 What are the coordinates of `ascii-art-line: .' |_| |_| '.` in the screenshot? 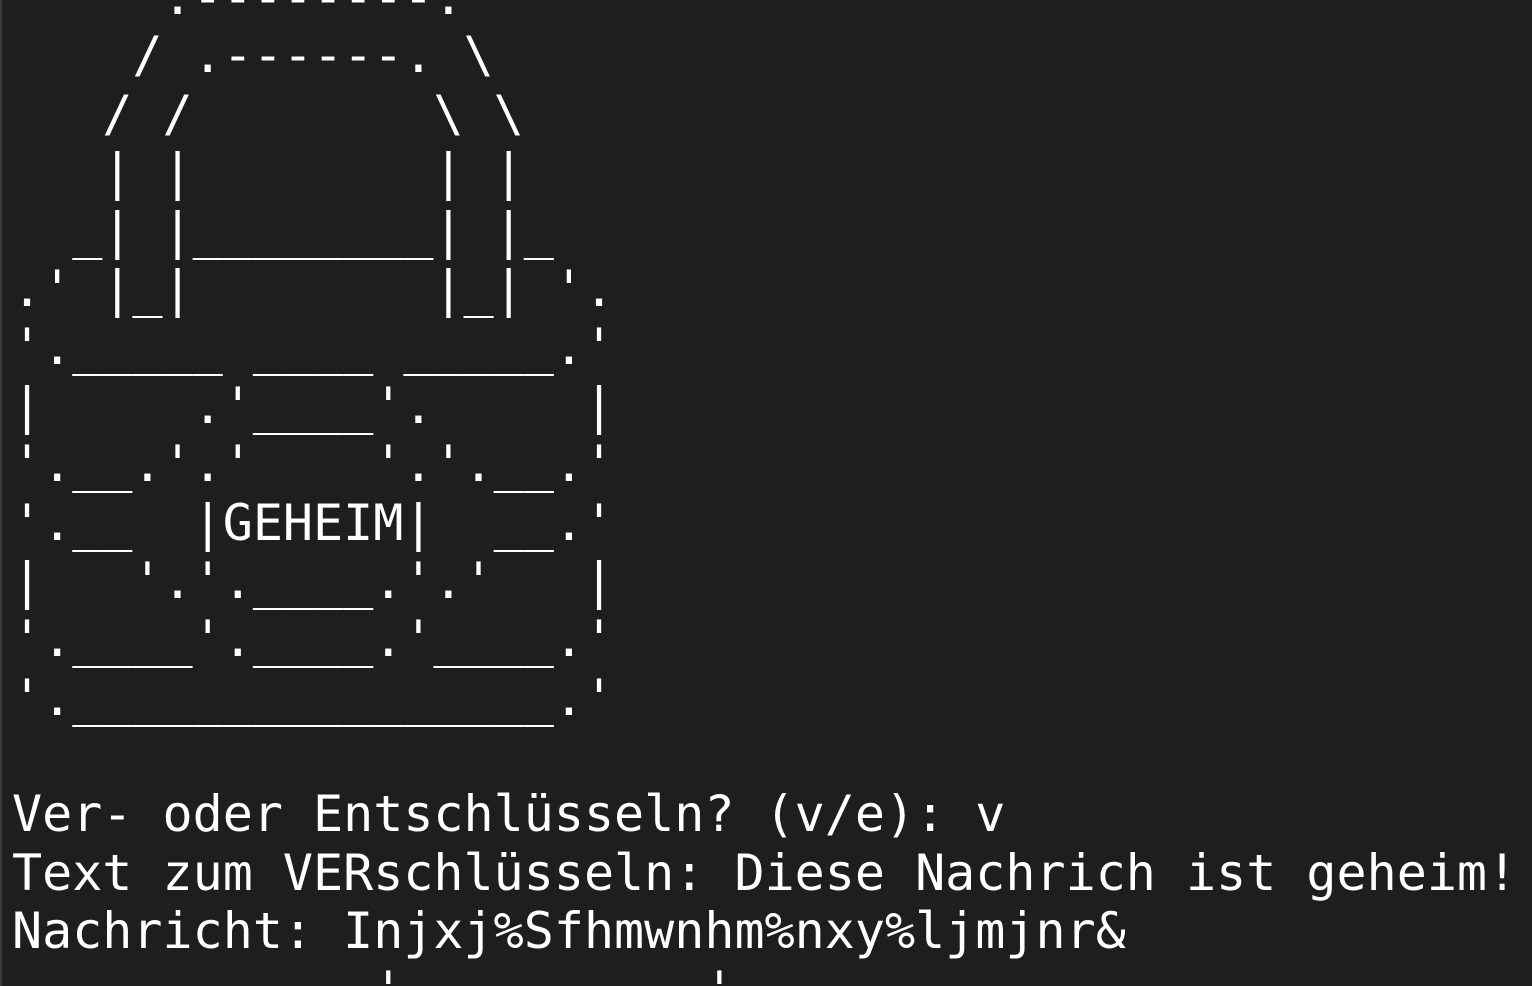 It's located at (313, 288).